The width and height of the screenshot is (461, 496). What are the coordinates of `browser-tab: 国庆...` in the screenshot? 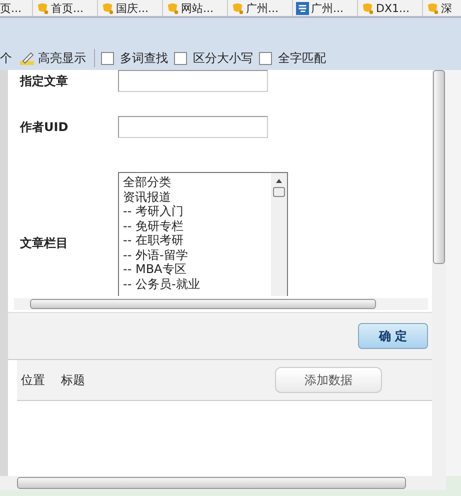 It's located at (130, 8).